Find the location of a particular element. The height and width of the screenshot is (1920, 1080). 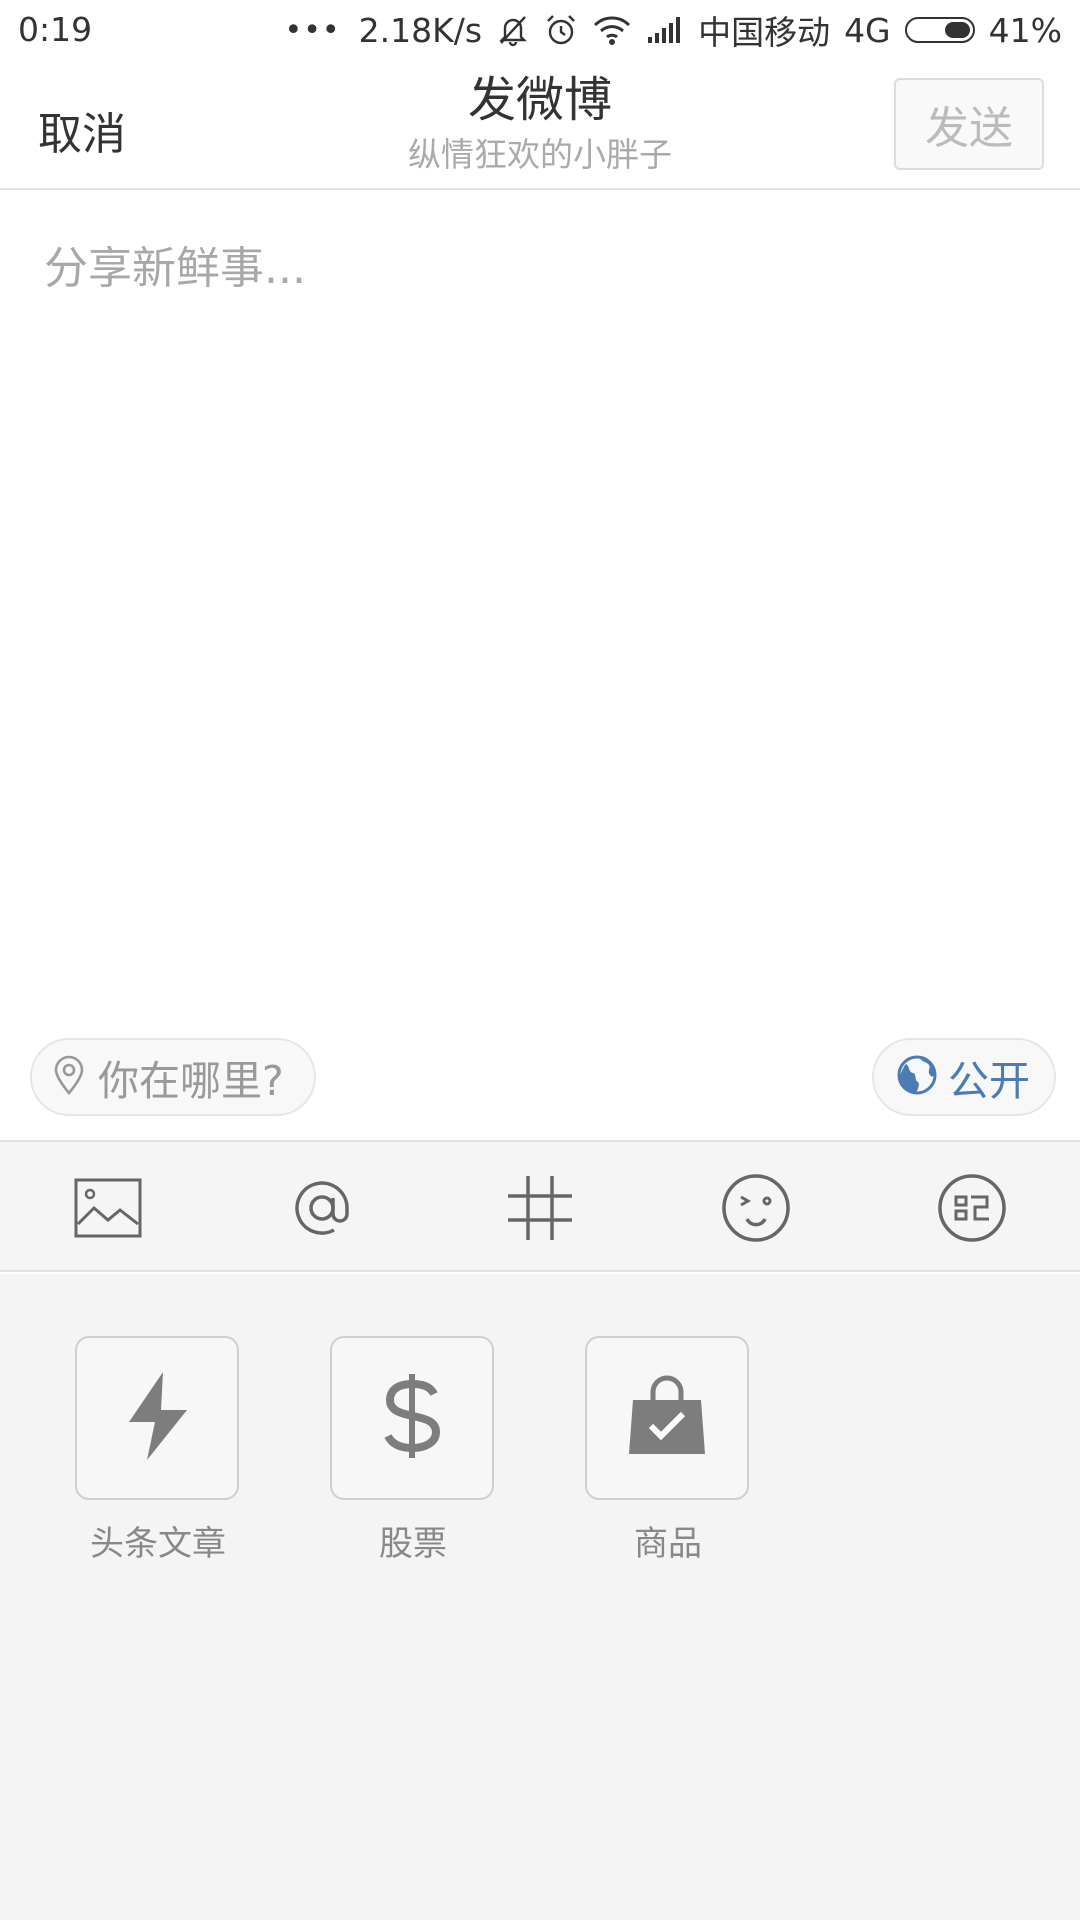

lightning-icon is located at coordinates (157, 1418).